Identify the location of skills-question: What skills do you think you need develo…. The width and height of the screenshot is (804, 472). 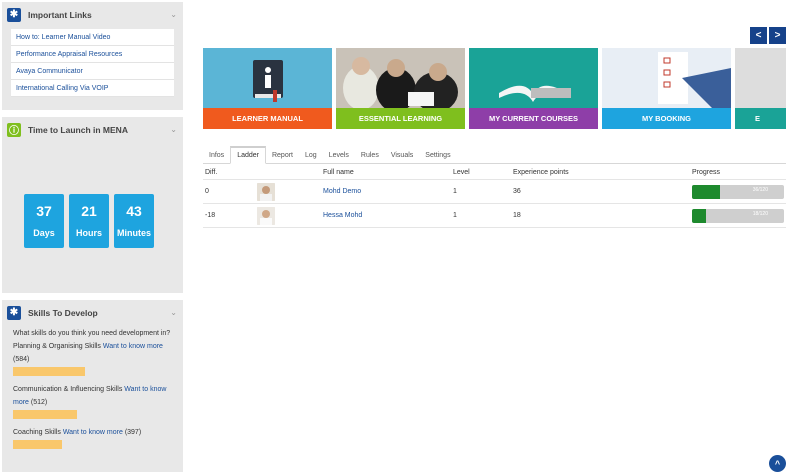
(92, 333).